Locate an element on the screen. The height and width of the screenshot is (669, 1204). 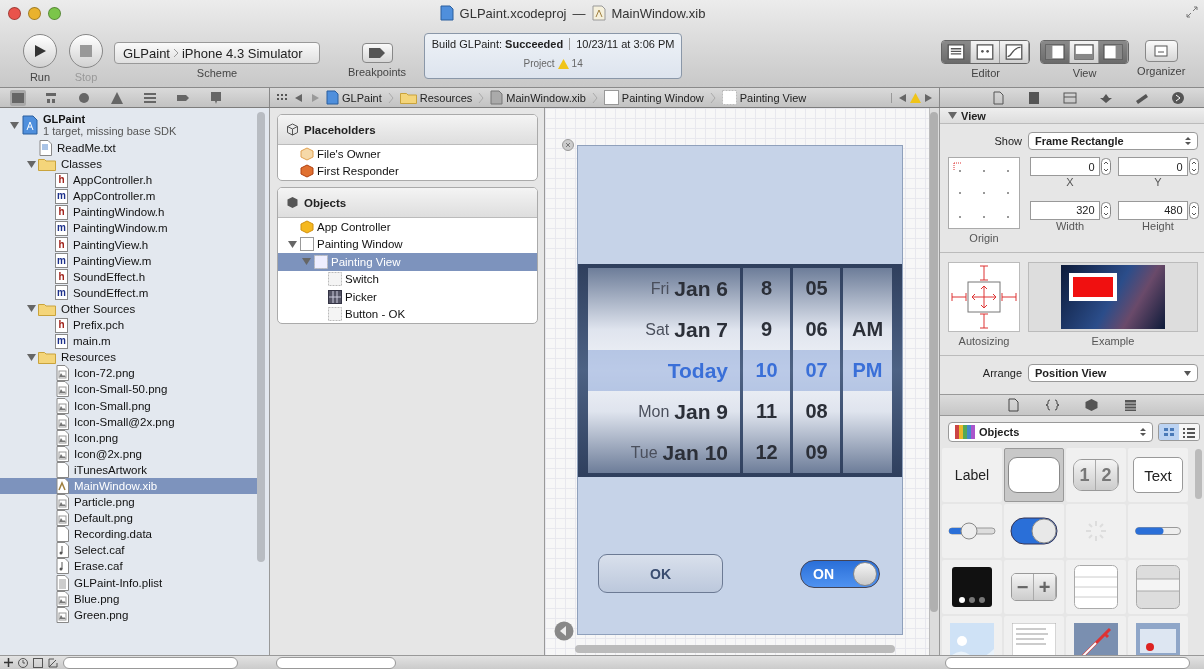
breadcrumb-item: Resources is located at coordinates (436, 97).